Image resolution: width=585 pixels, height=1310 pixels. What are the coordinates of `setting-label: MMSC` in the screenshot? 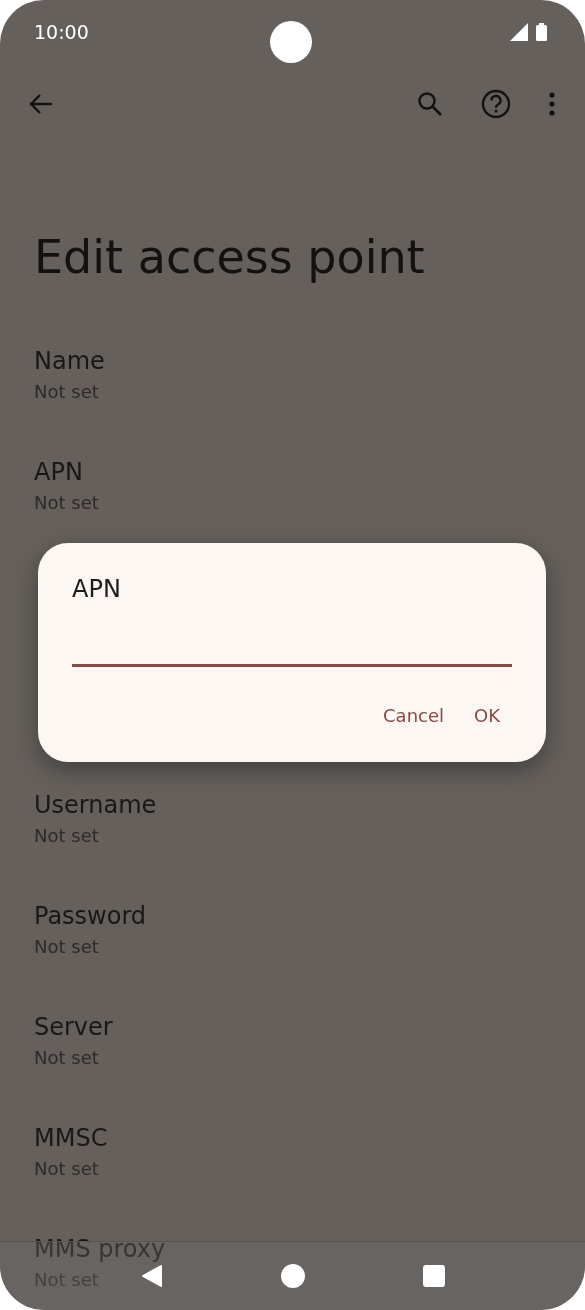 It's located at (71, 1138).